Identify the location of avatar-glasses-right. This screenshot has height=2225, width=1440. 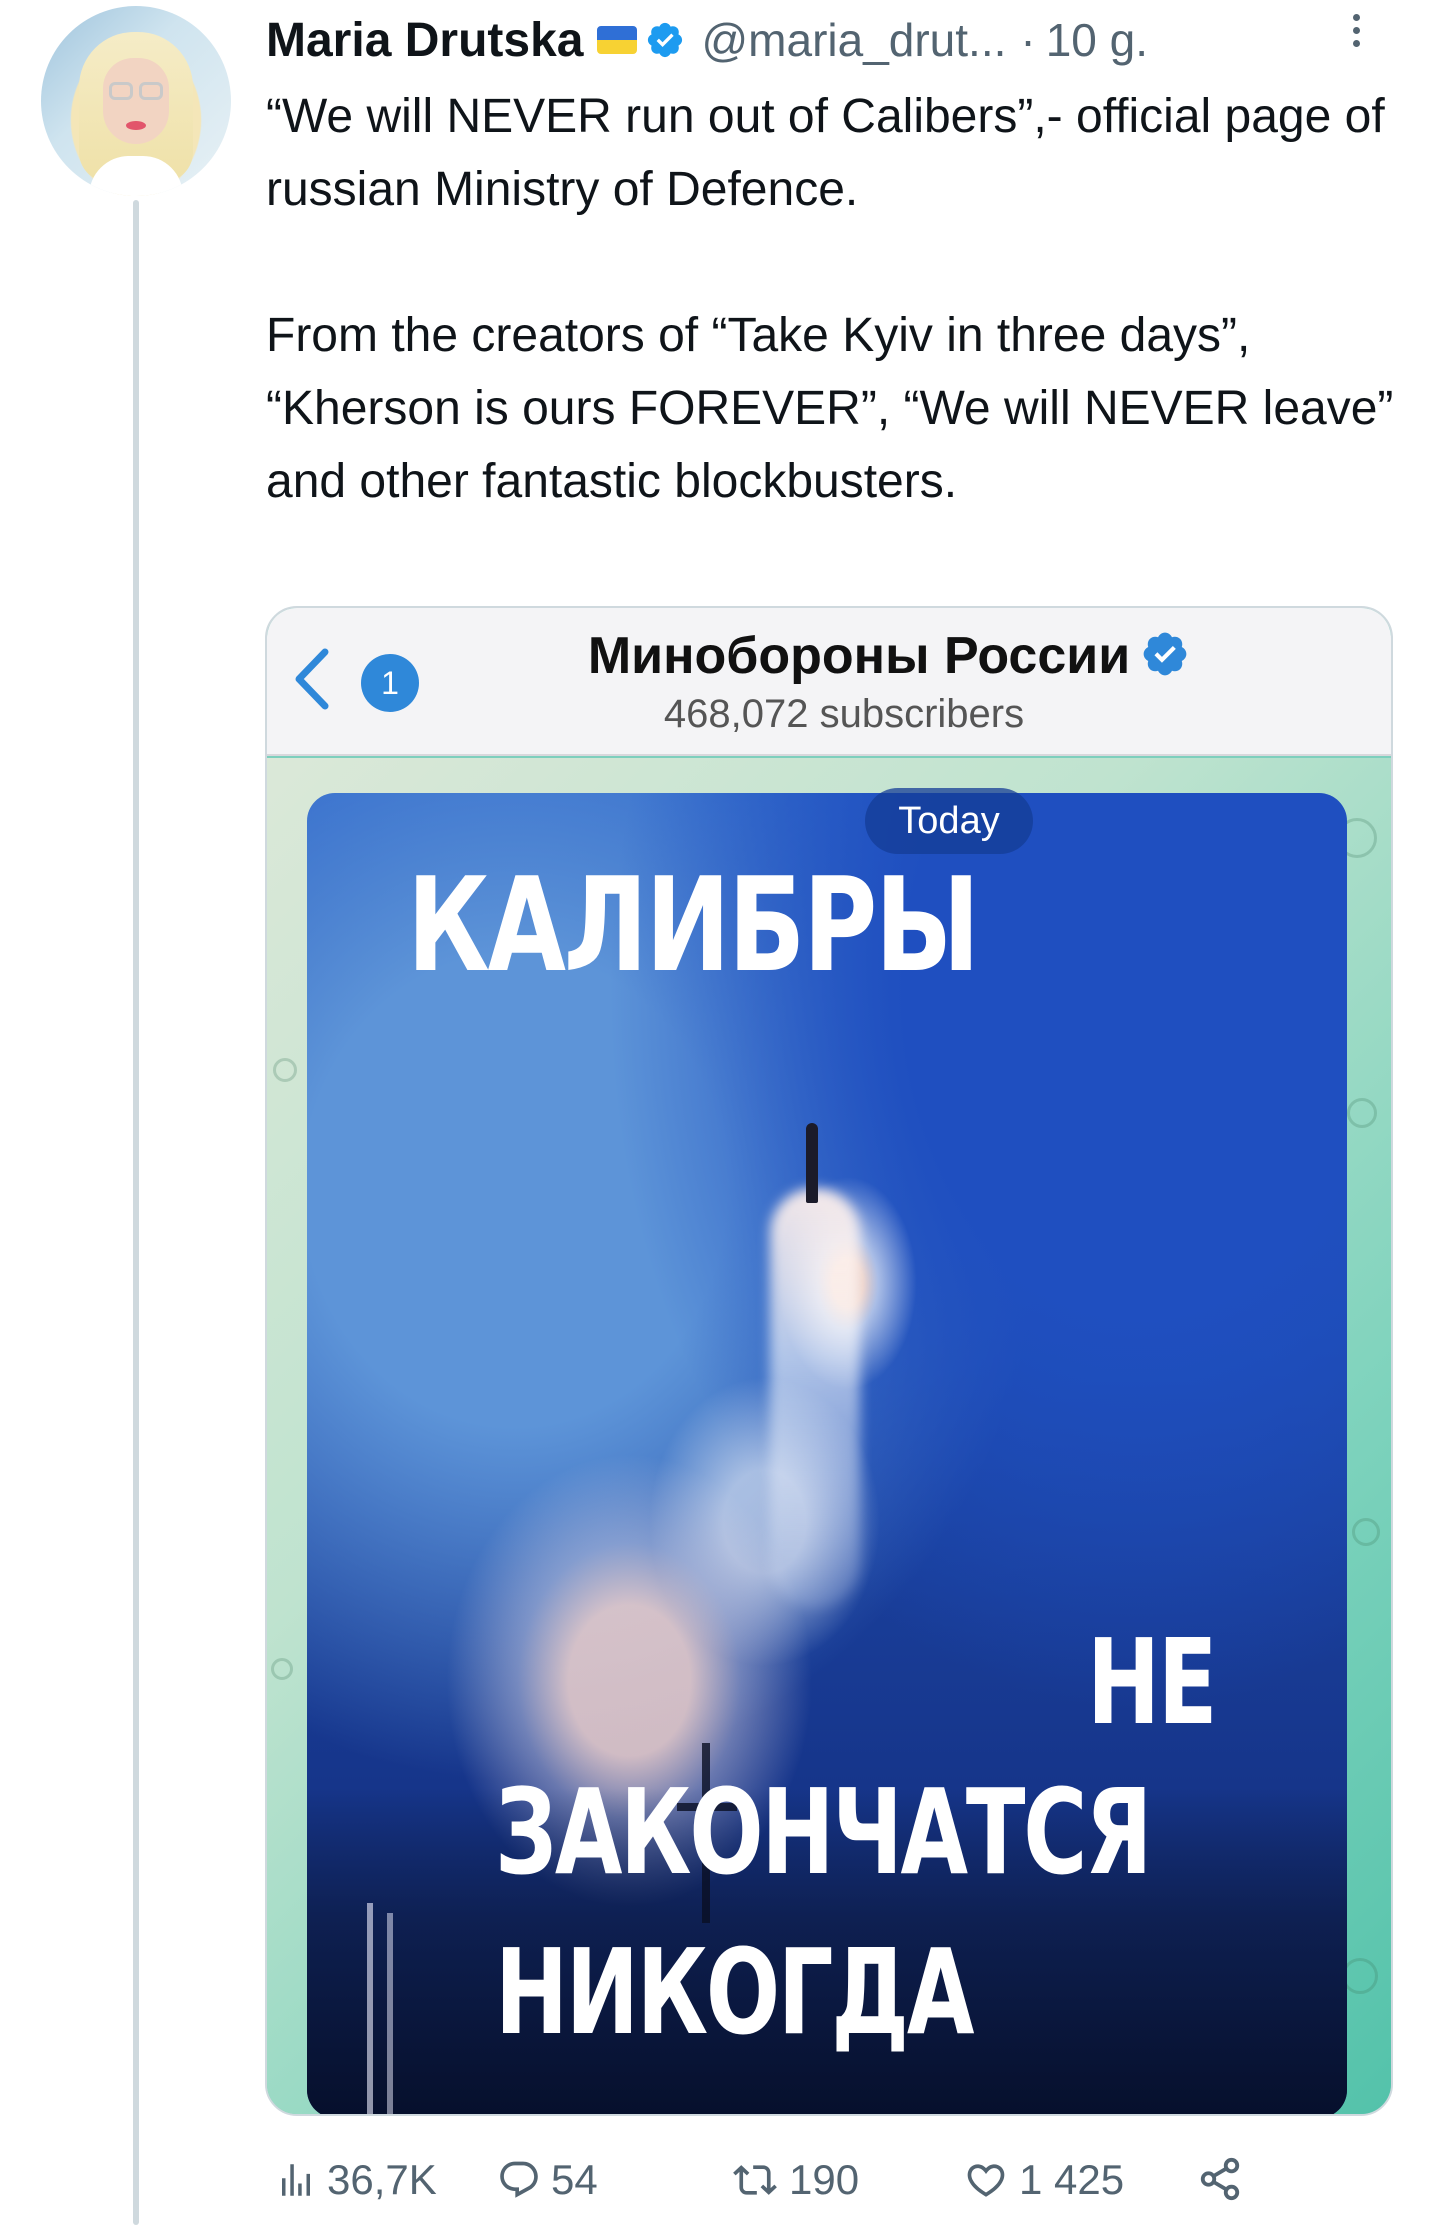
(151, 91).